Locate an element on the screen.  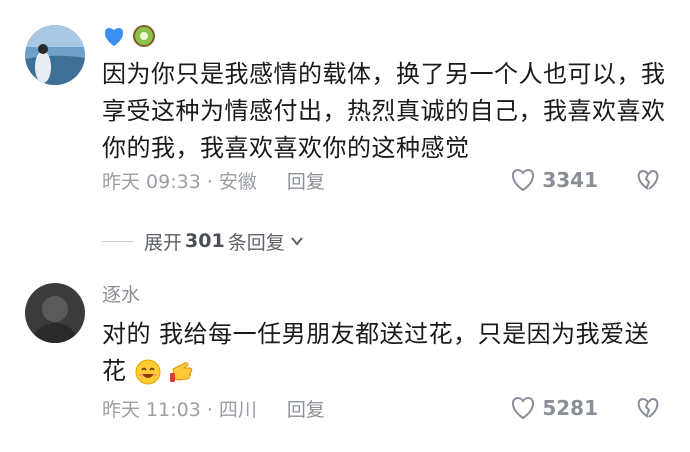
reaction-group: 3341 is located at coordinates (585, 180).